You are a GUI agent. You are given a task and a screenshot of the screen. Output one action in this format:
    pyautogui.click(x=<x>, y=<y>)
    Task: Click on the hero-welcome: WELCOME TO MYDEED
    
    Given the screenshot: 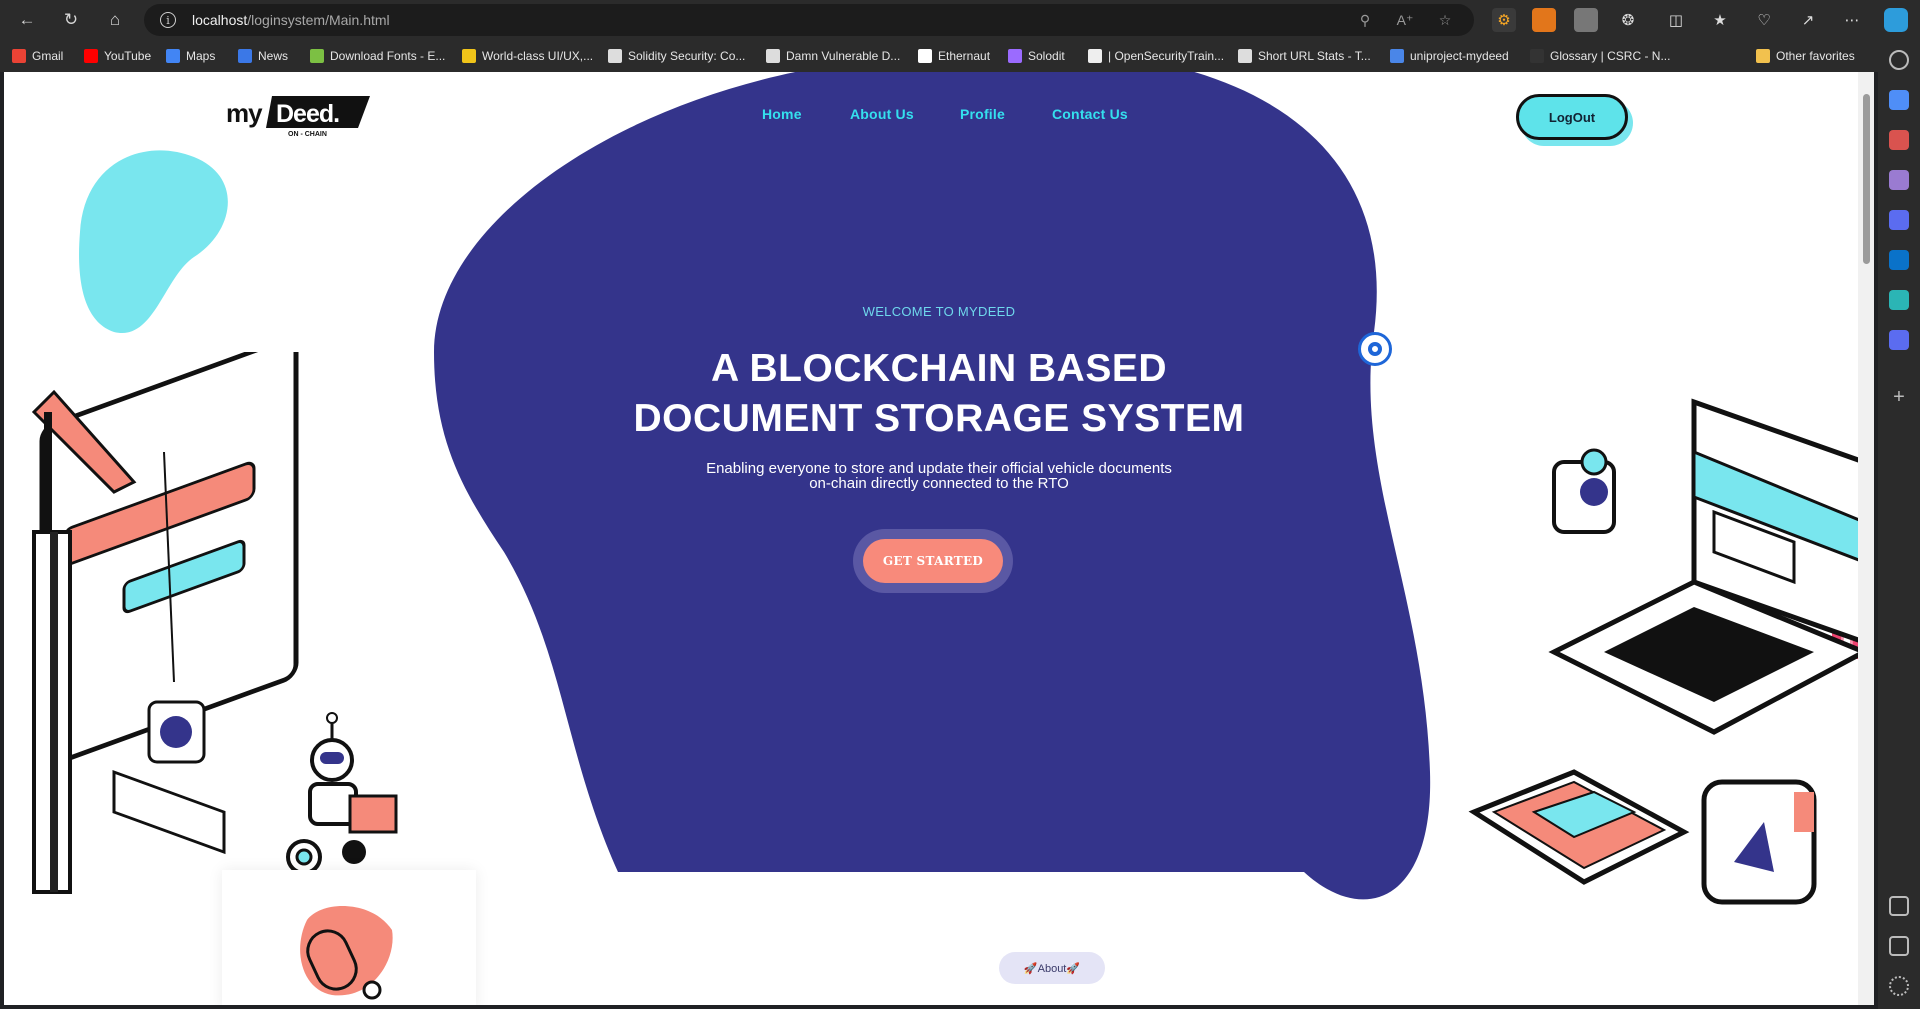 What is the action you would take?
    pyautogui.click(x=939, y=311)
    